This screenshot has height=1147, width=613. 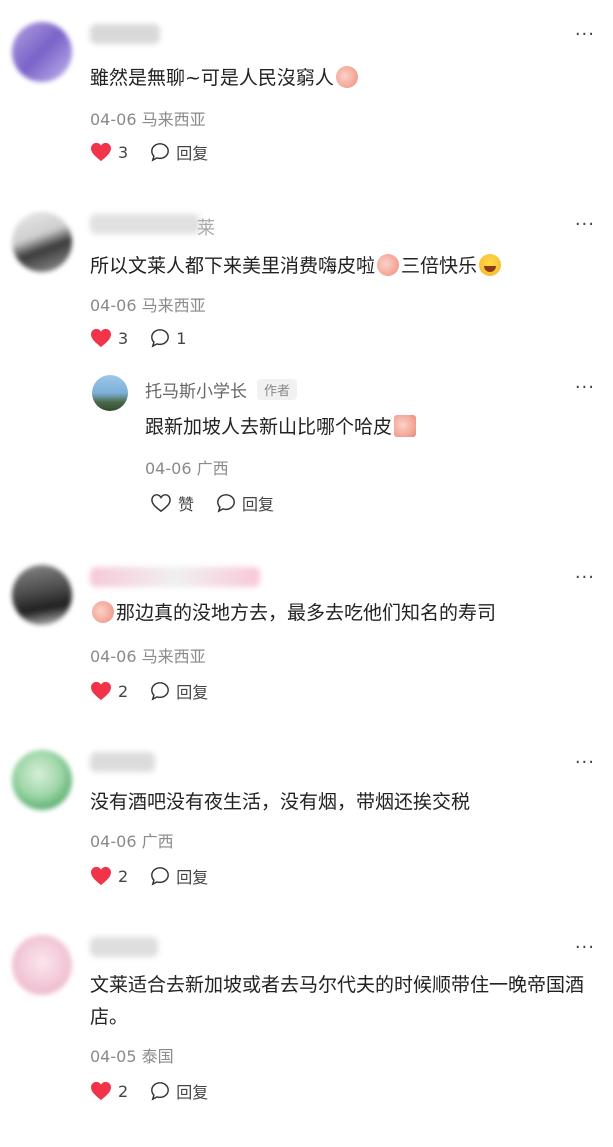 What do you see at coordinates (337, 1001) in the screenshot?
I see `comment-text: 文莱适合去新加坡或者去马尔代夫的时候顺带住一晚帝国酒店。` at bounding box center [337, 1001].